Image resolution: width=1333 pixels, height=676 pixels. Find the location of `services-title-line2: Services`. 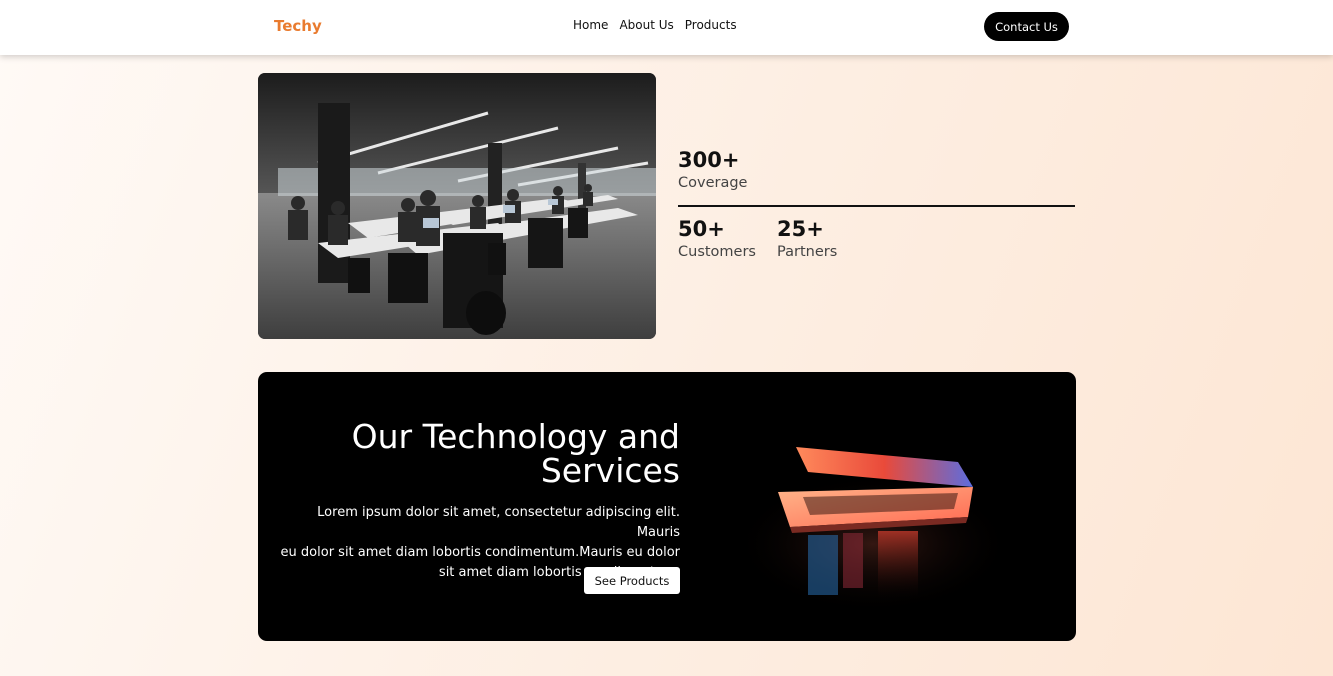

services-title-line2: Services is located at coordinates (610, 470).